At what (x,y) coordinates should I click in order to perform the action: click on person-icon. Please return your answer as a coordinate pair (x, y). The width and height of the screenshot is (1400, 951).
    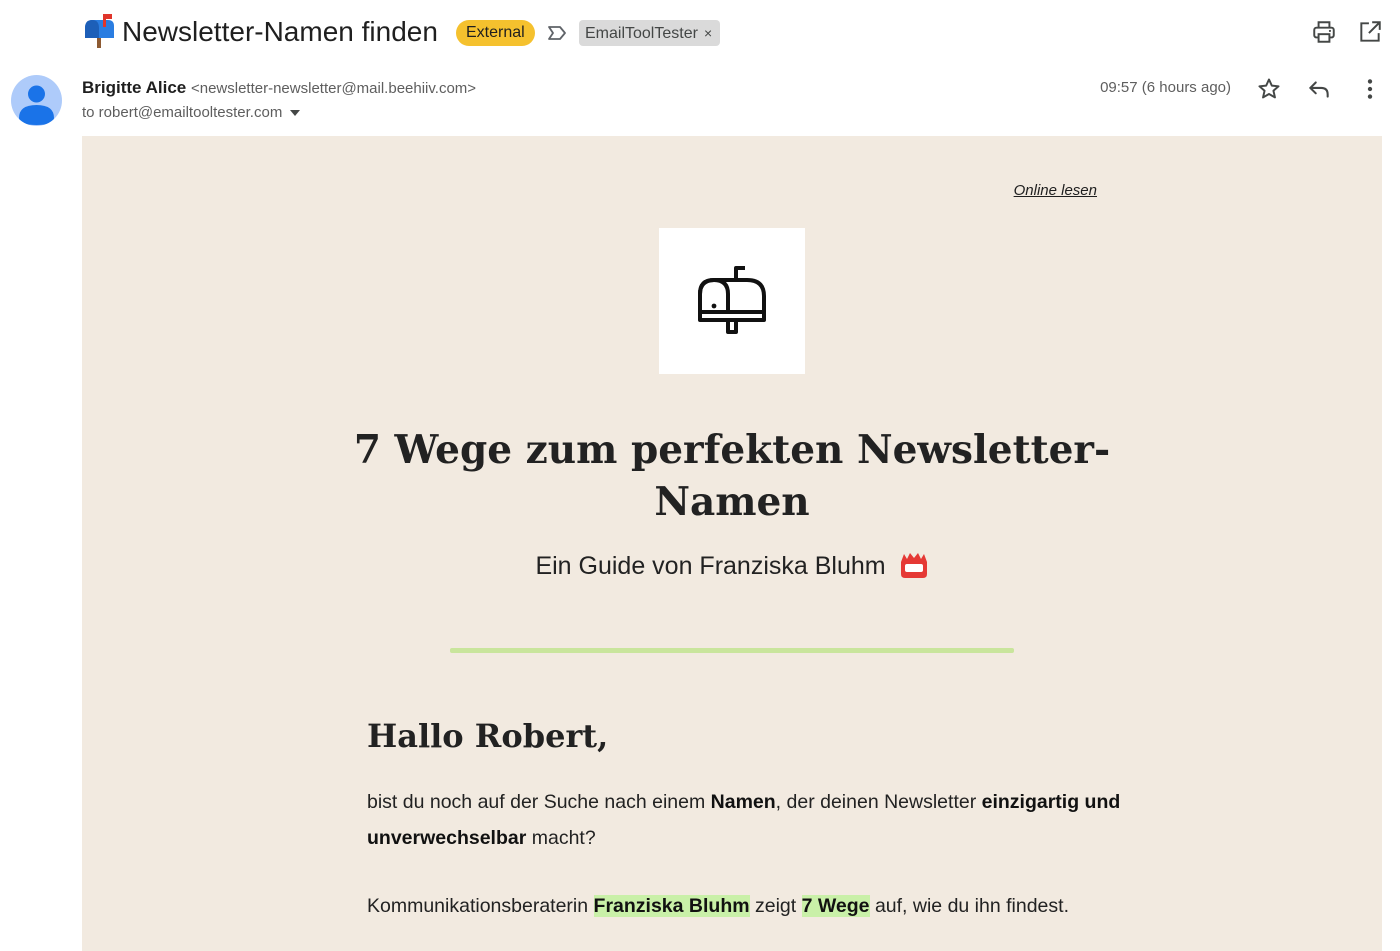
    Looking at the image, I should click on (36, 105).